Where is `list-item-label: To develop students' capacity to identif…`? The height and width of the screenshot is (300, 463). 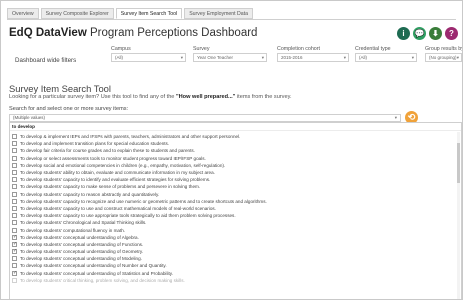
list-item-label: To develop students' capacity to identif… is located at coordinates (115, 180).